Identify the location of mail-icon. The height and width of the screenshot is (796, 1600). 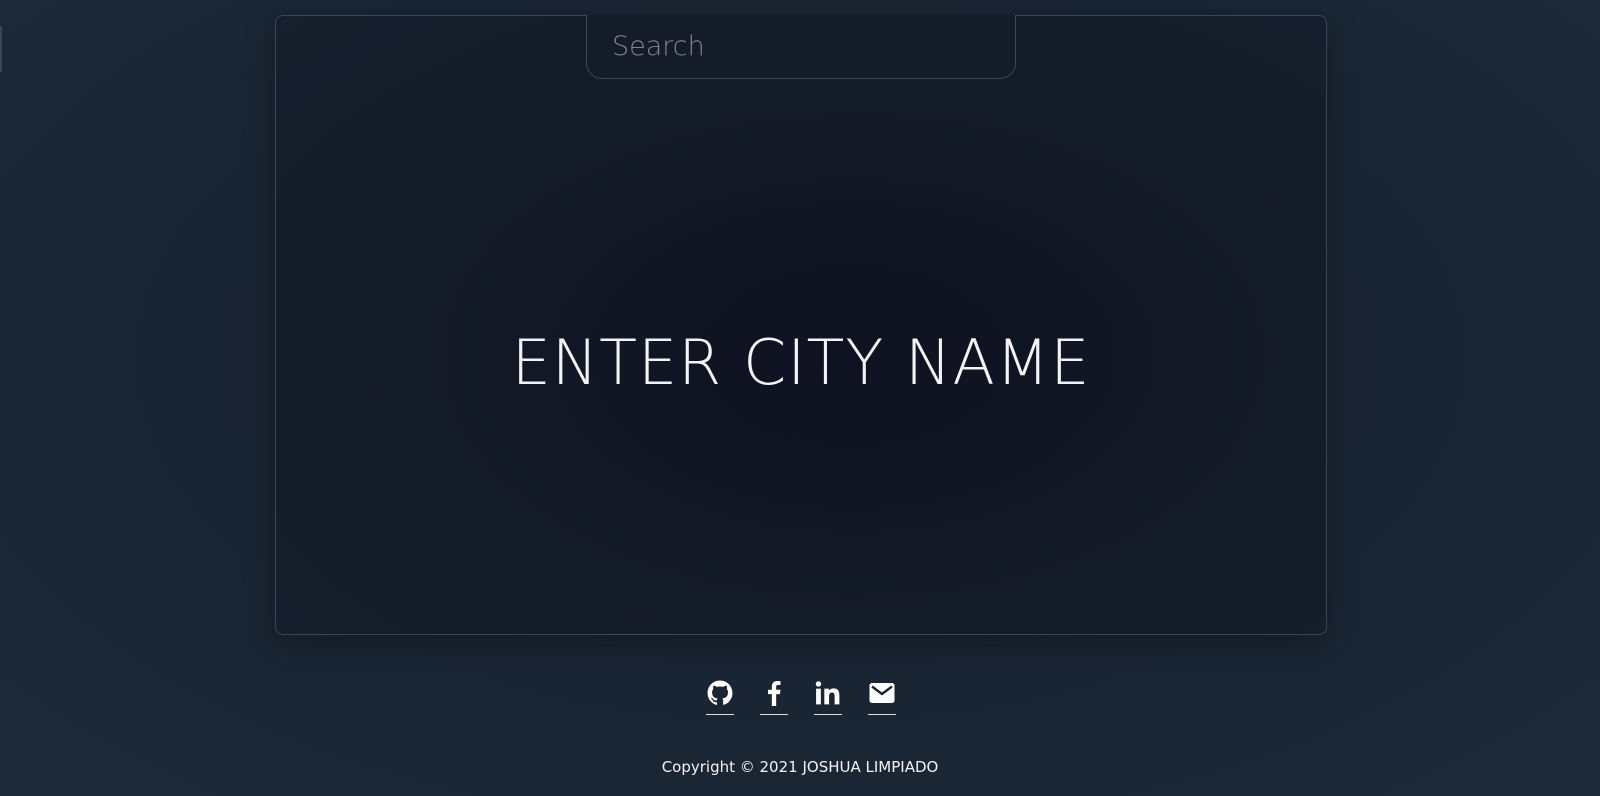
(882, 693).